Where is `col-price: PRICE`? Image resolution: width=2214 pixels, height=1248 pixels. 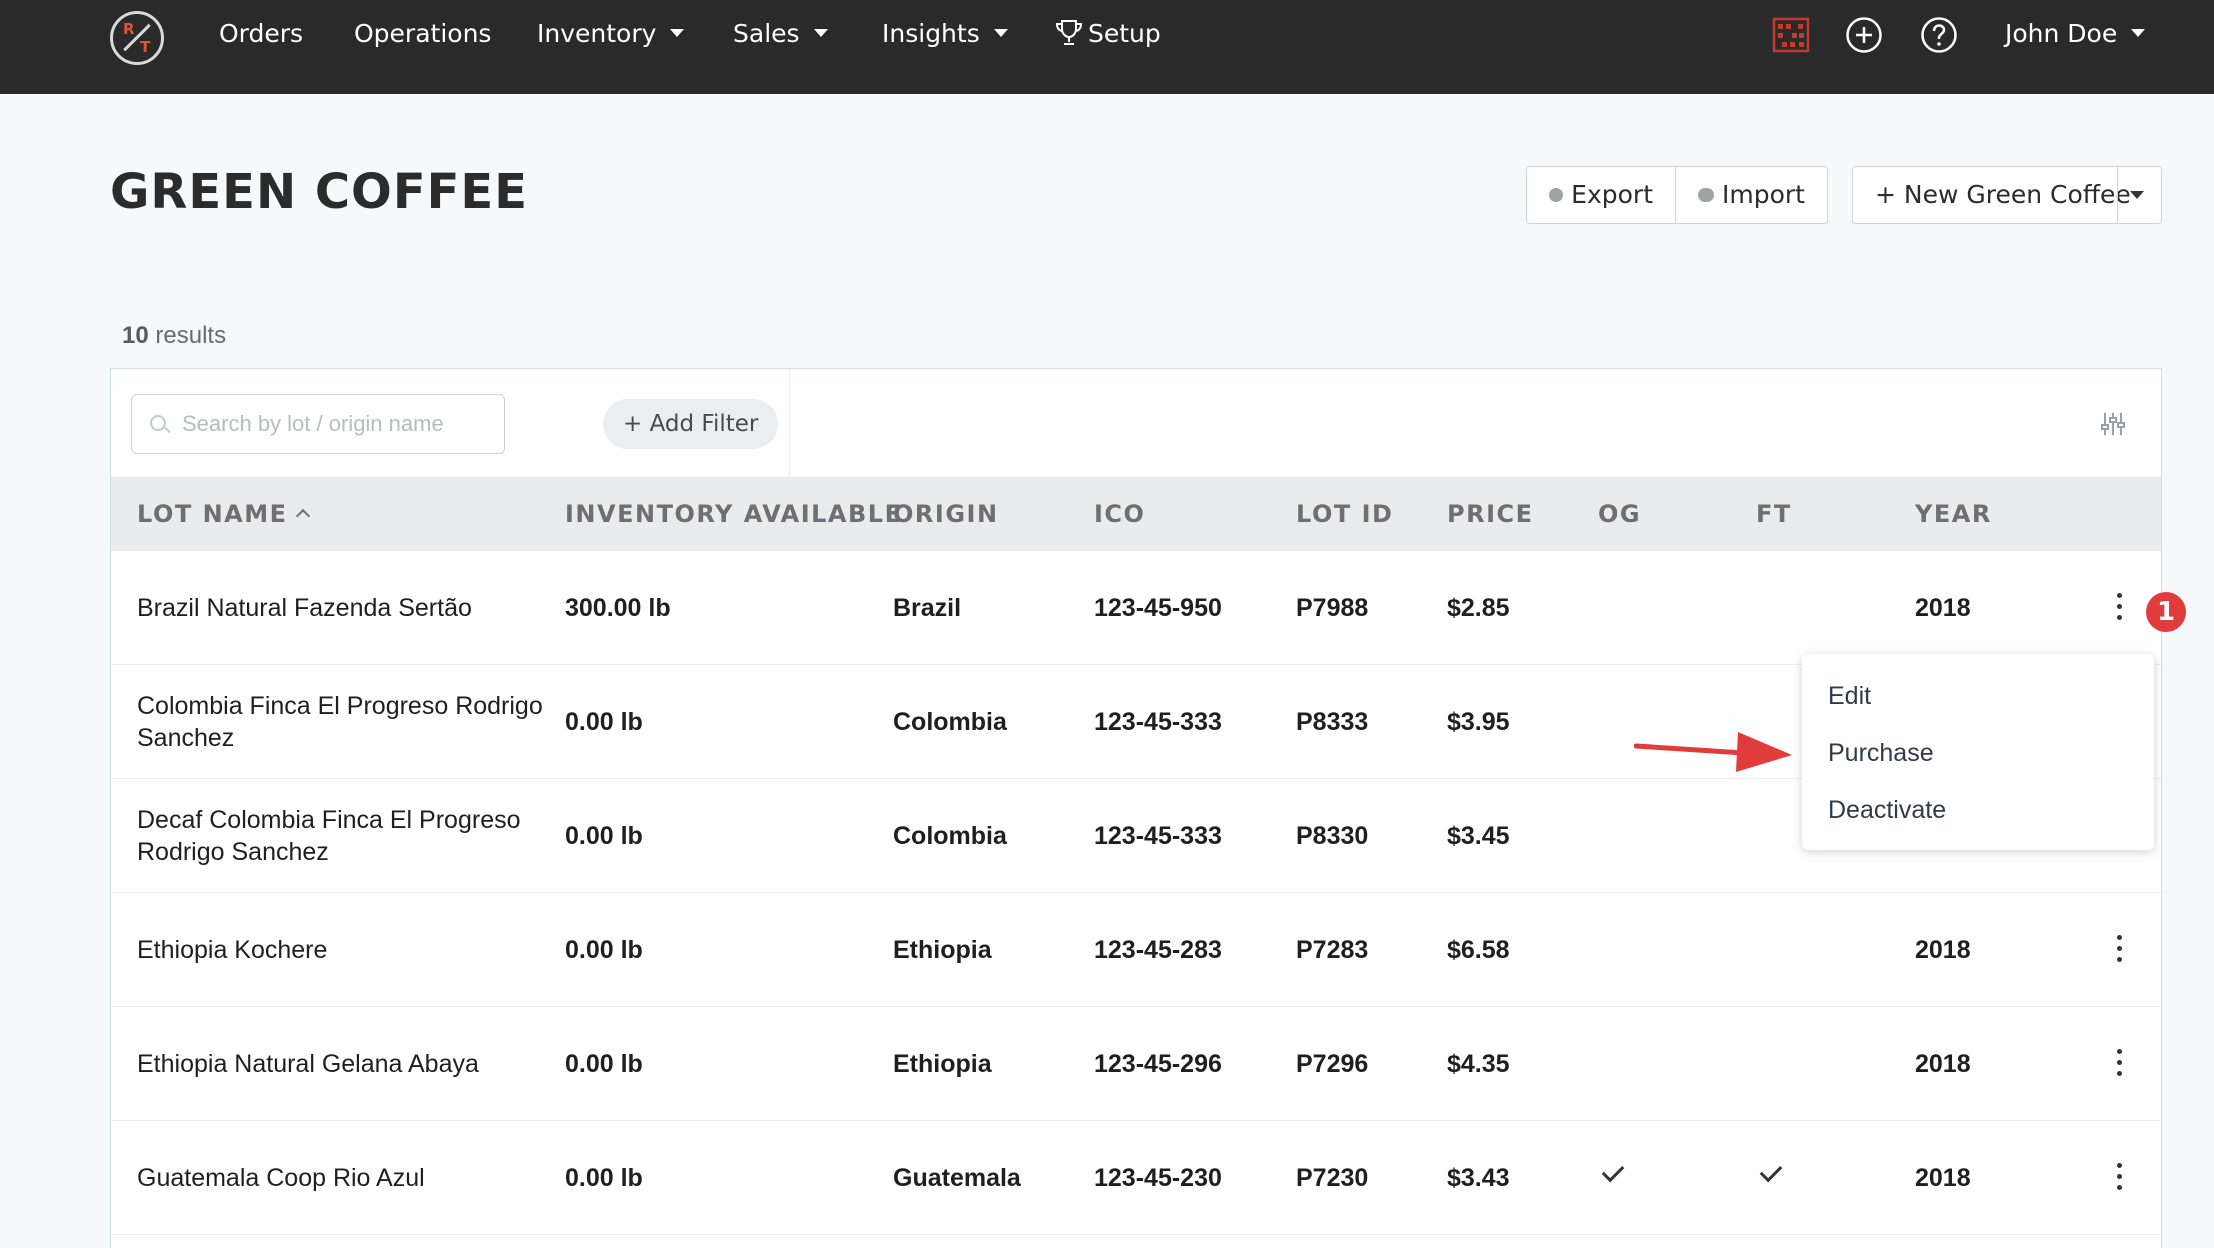 col-price: PRICE is located at coordinates (1490, 514).